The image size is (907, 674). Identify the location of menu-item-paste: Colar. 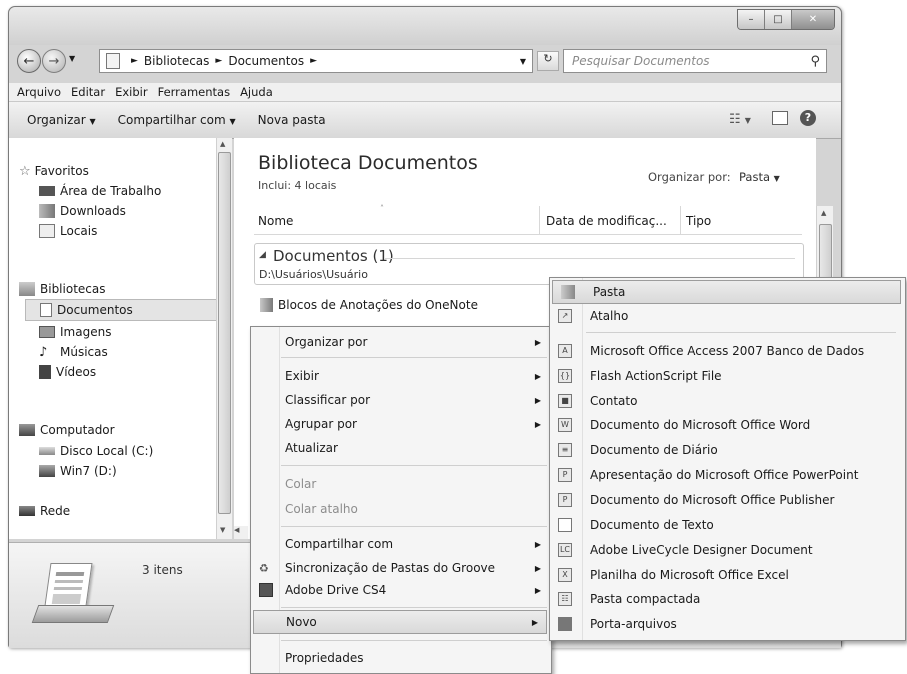
(400, 484).